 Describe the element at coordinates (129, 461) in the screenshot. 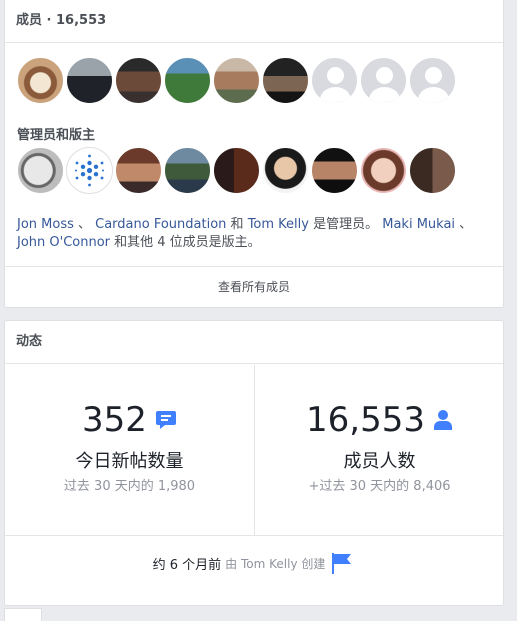

I see `posts-label: 今日新帖数量` at that location.